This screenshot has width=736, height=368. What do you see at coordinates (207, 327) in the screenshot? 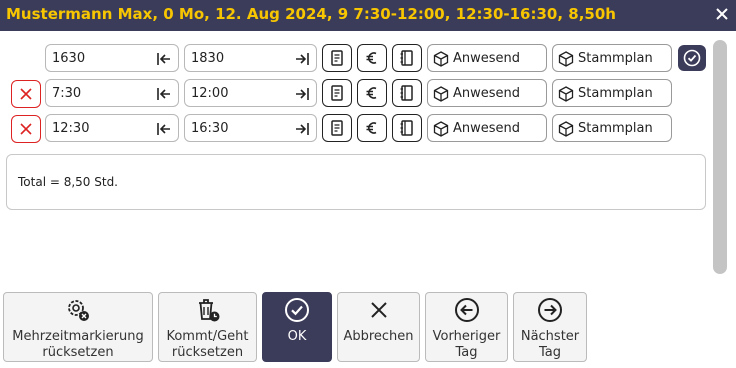
I see `reset-in-out-button: Kommt/Geht rücksetzen` at bounding box center [207, 327].